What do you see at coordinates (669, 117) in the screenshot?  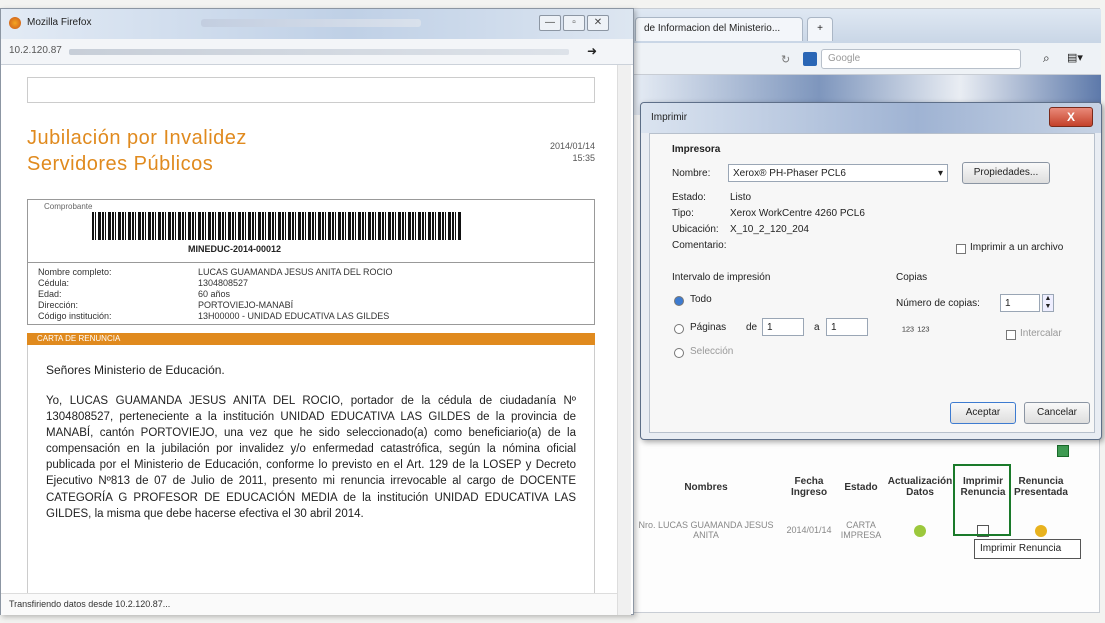 I see `dialog-title: Imprimir` at bounding box center [669, 117].